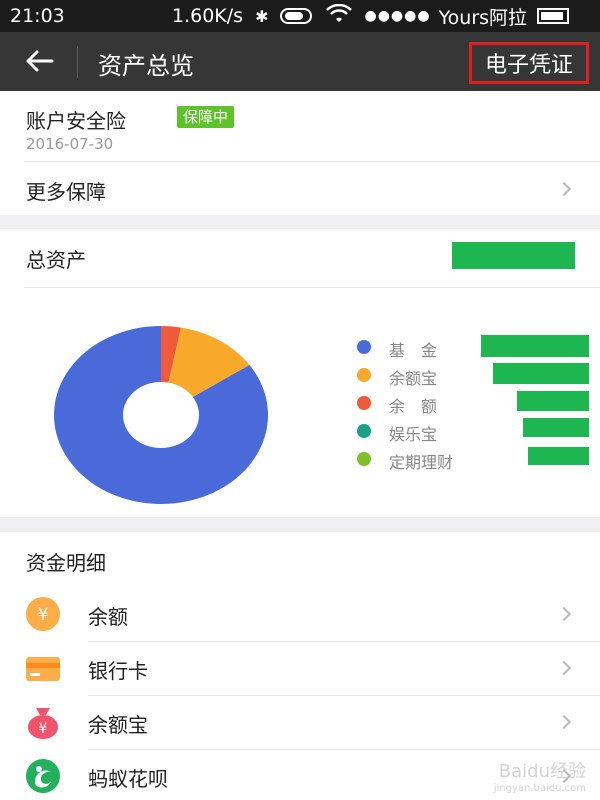 This screenshot has height=800, width=600. What do you see at coordinates (66, 563) in the screenshot?
I see `funds-title: 资金明细` at bounding box center [66, 563].